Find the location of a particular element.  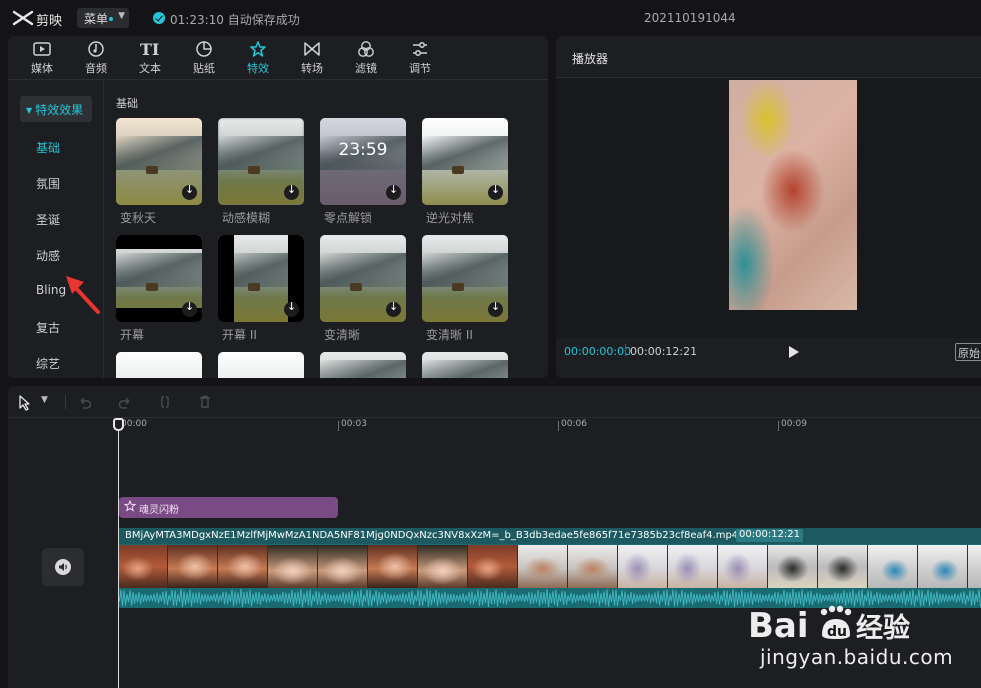

effect-label: 变秋天 is located at coordinates (138, 218).